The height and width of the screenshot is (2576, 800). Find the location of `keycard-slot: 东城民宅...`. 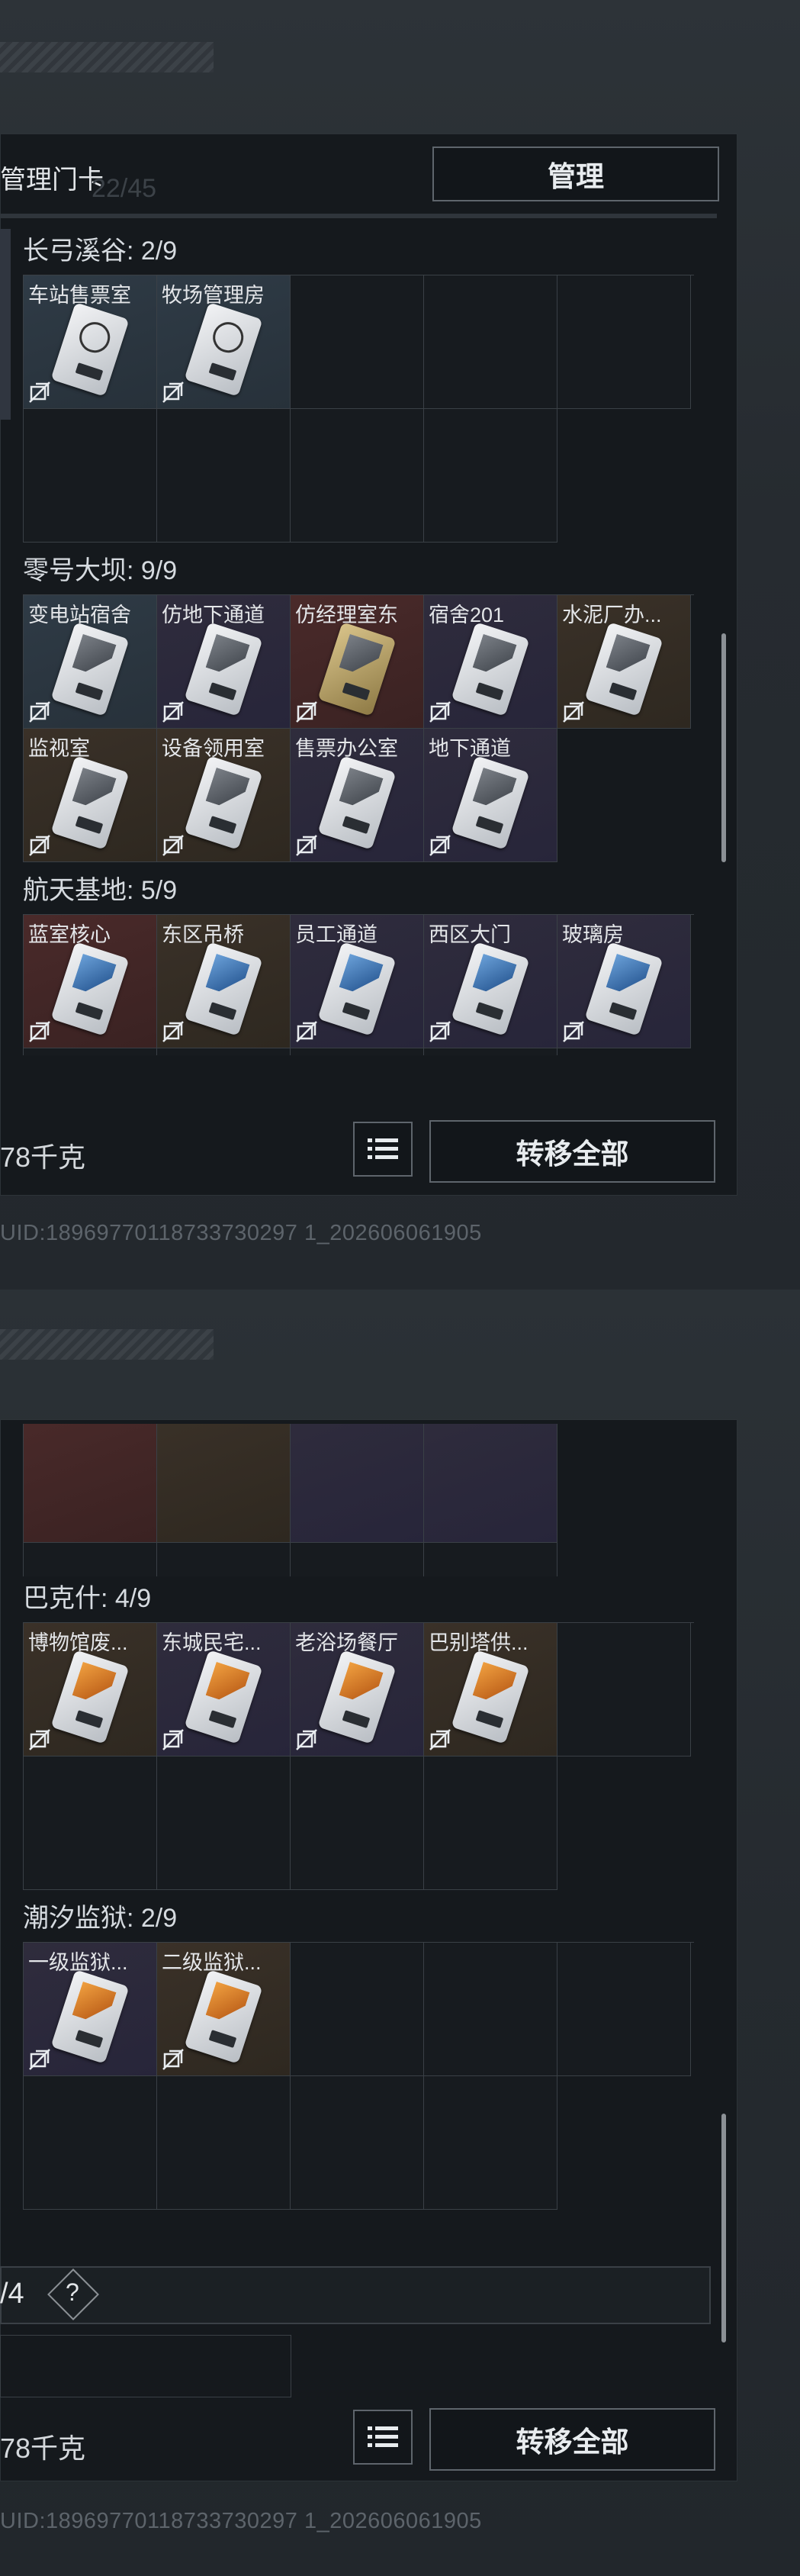

keycard-slot: 东城民宅... is located at coordinates (224, 1690).